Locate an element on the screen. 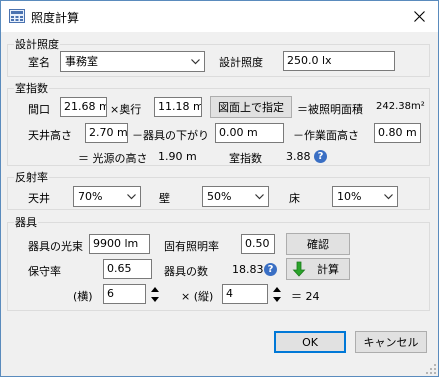 The width and height of the screenshot is (439, 377). frontage-label: 間口 is located at coordinates (39, 109).